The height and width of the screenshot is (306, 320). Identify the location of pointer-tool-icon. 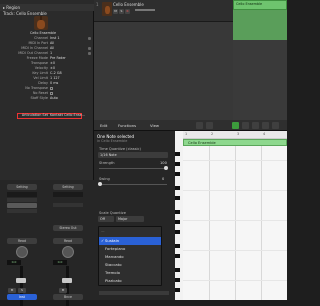
(255, 125).